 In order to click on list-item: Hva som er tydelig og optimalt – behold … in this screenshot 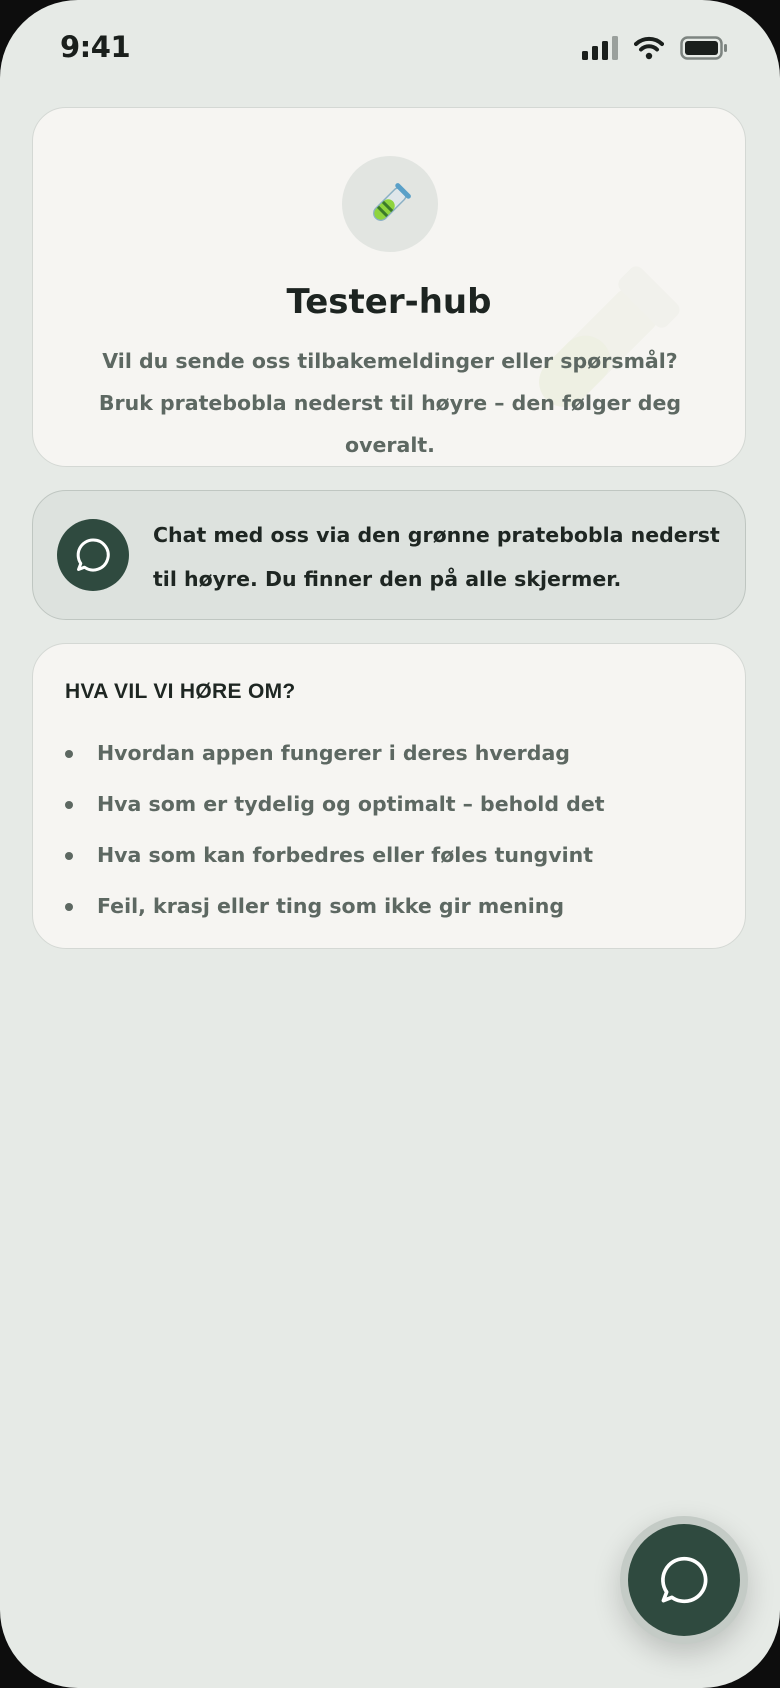, I will do `click(335, 804)`.